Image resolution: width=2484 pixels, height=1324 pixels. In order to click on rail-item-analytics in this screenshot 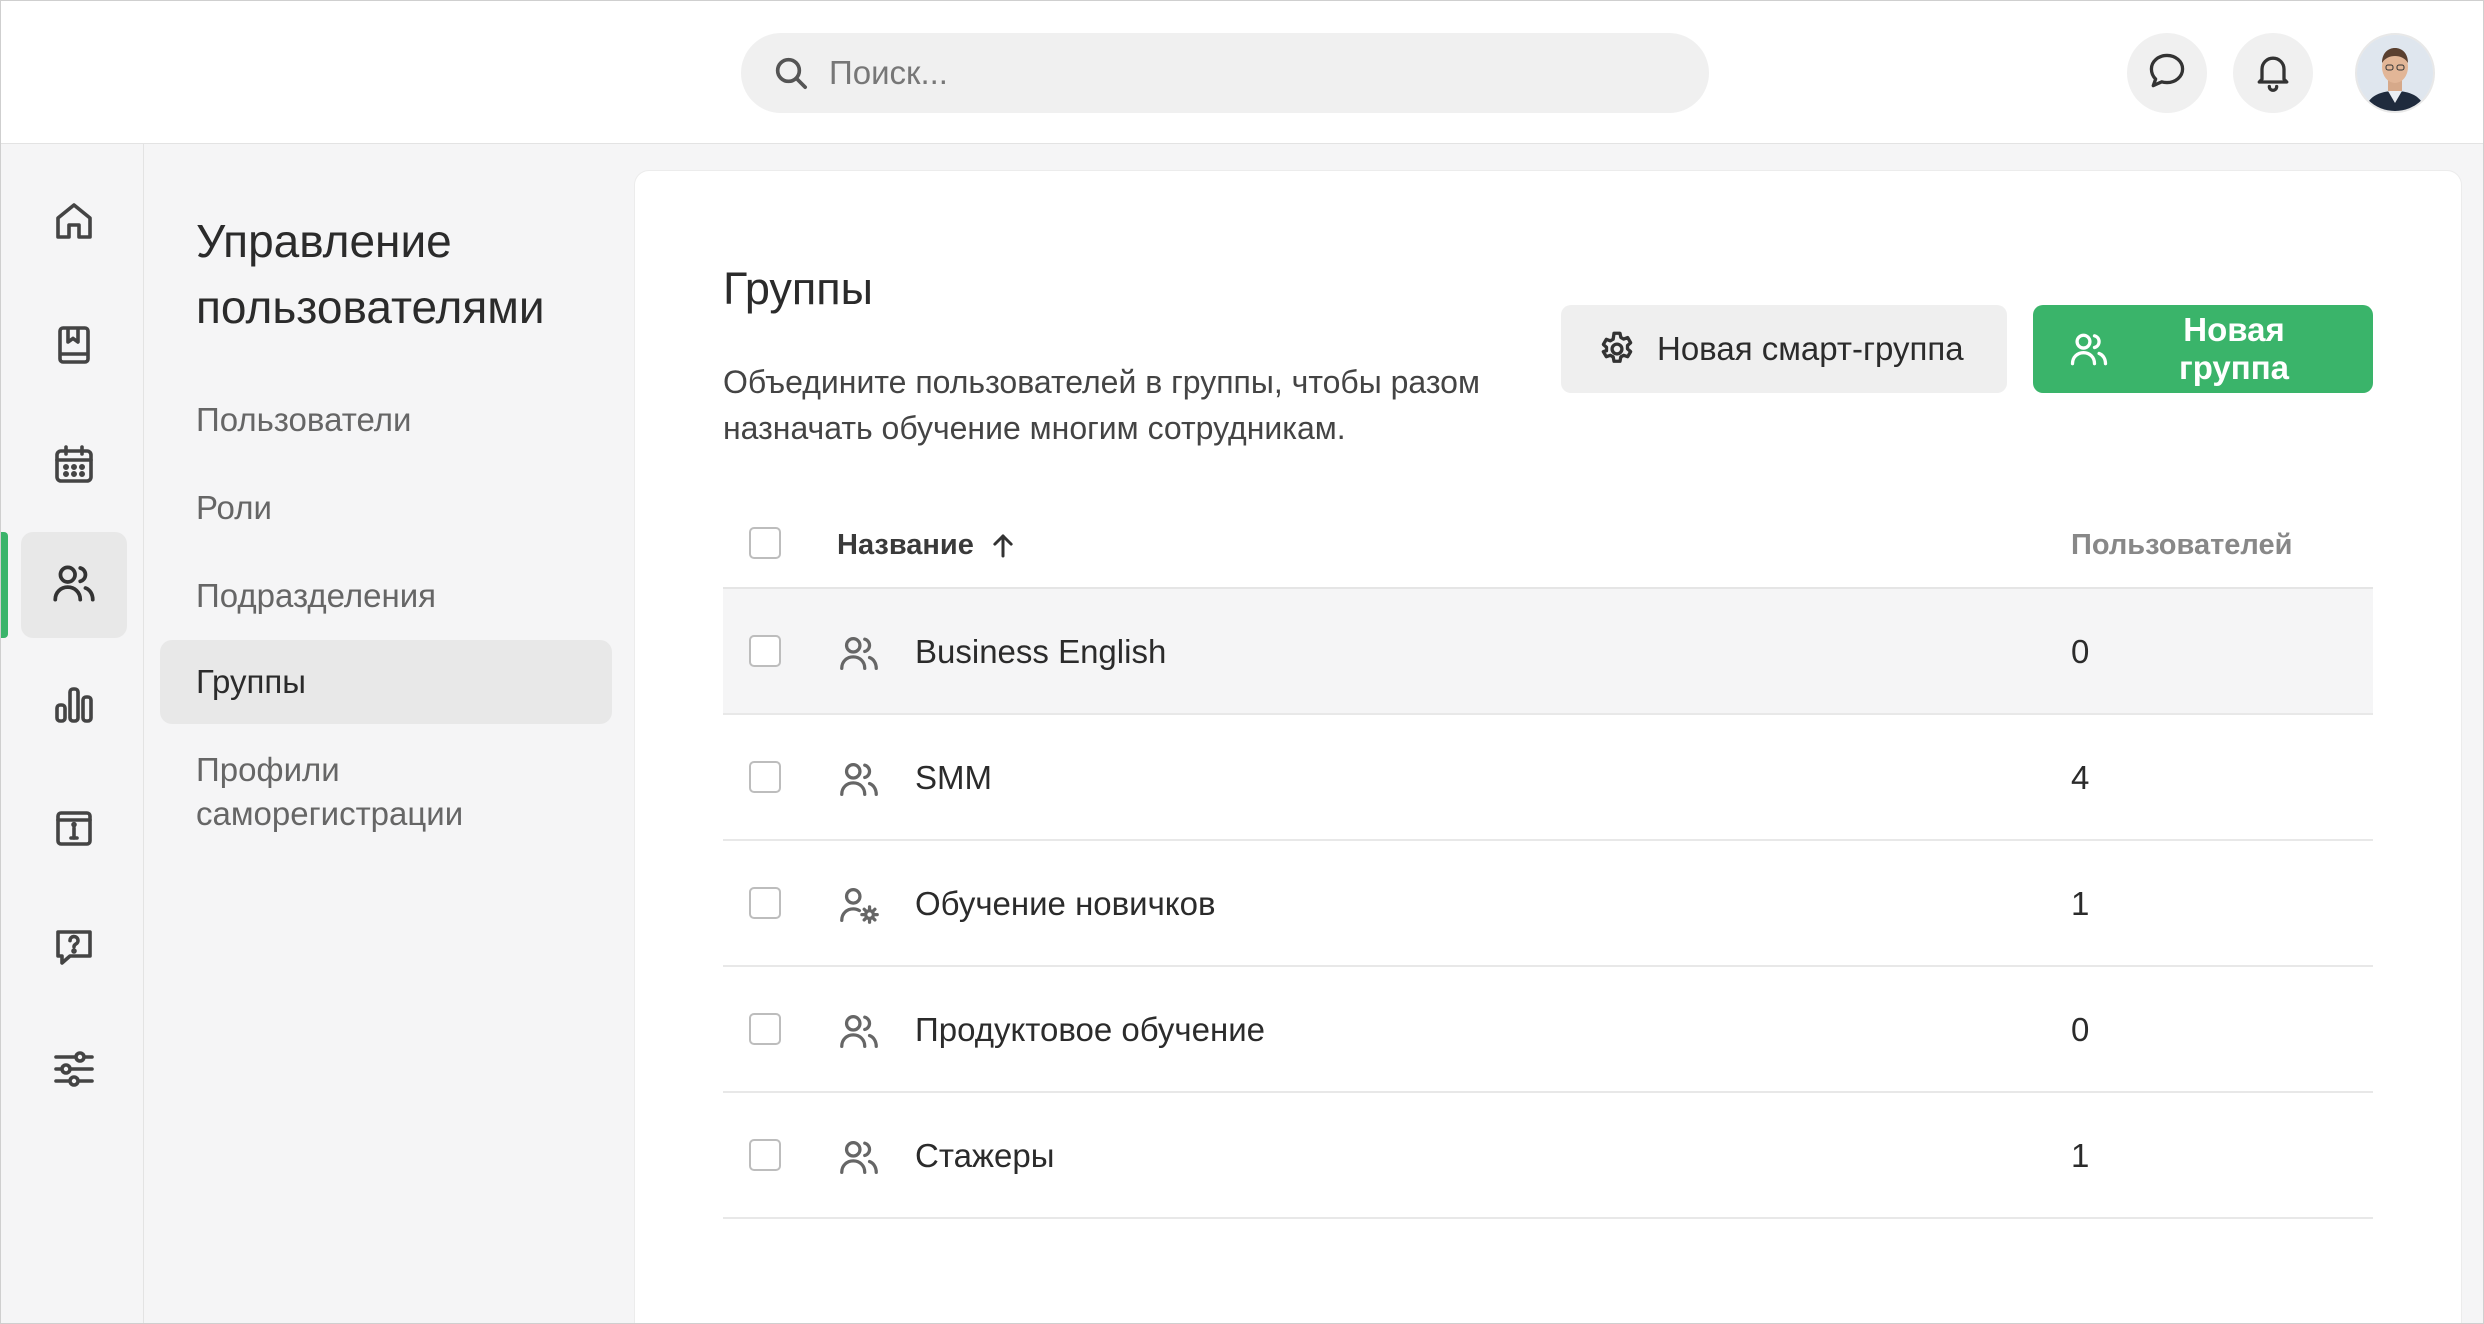, I will do `click(74, 707)`.